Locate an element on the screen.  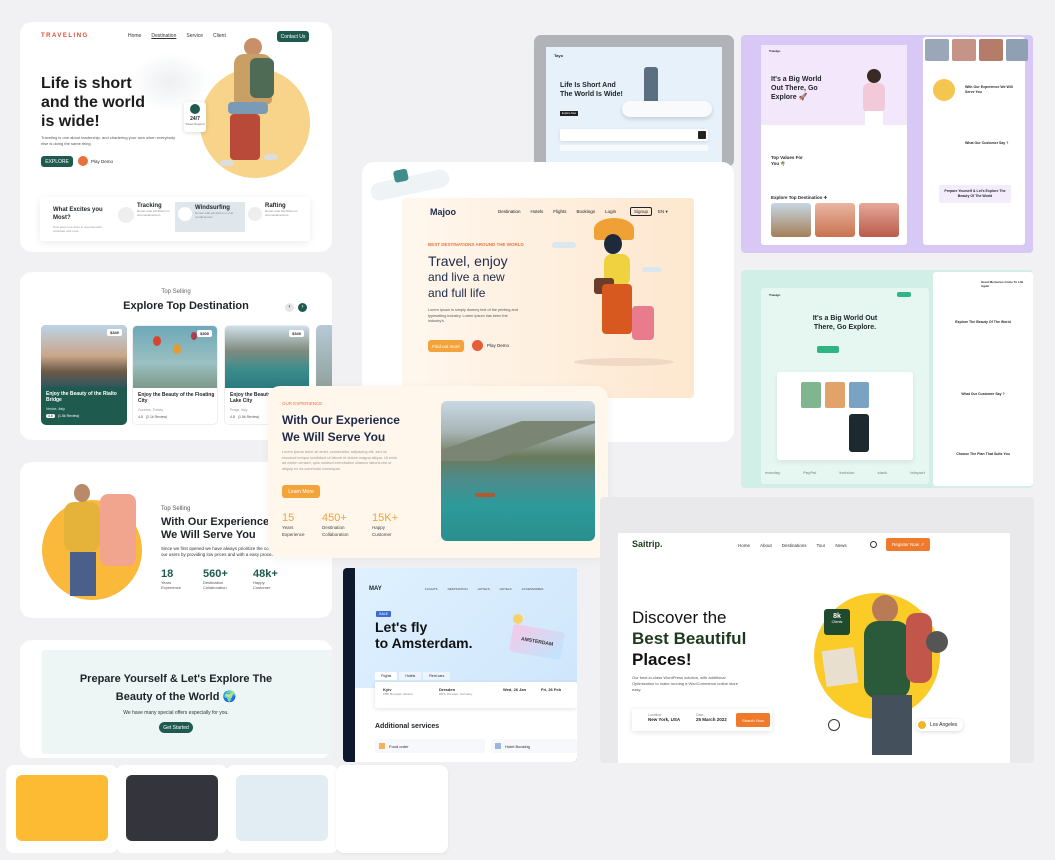
saitrip-headline: Discover the Best Beautiful Places! is located at coordinates (689, 638).